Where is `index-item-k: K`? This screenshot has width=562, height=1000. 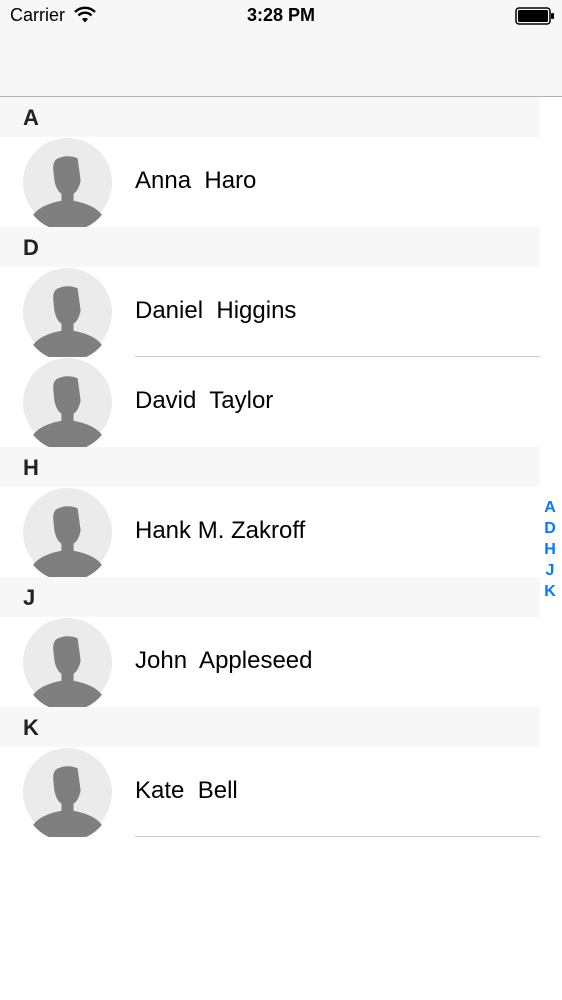 index-item-k: K is located at coordinates (550, 591).